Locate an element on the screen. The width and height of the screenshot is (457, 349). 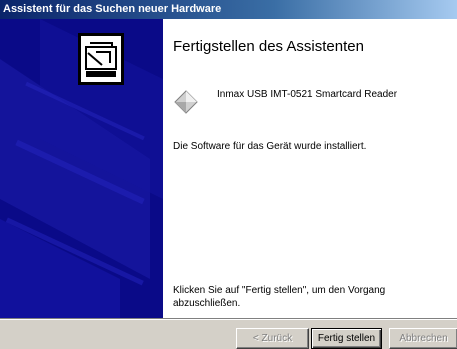
cancel-button: Abbrechen is located at coordinates (423, 338).